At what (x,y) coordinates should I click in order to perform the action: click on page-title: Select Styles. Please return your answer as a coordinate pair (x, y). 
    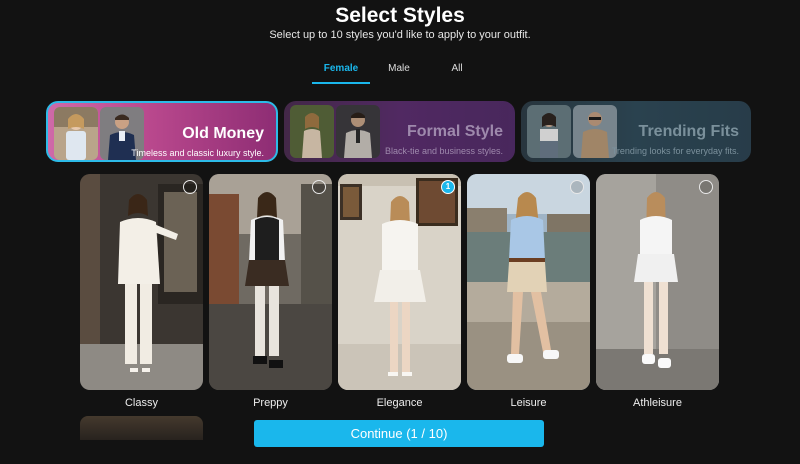
    Looking at the image, I should click on (400, 15).